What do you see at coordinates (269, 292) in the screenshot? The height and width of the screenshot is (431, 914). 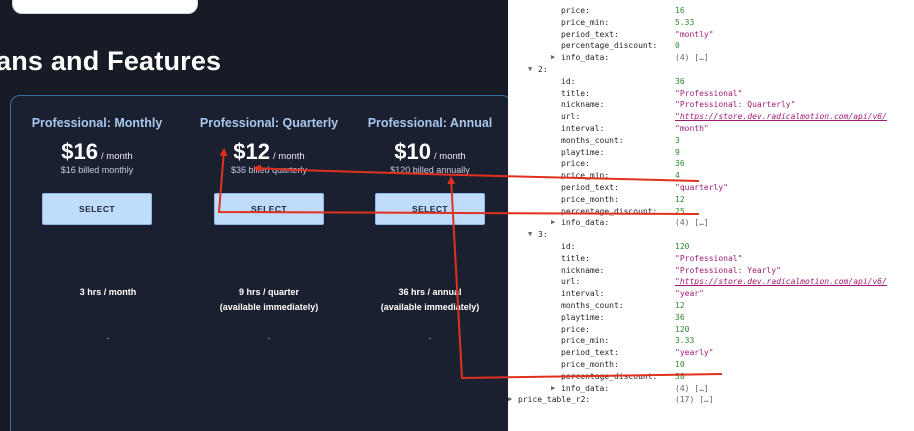 I see `hours-line: 9 hrs / quarter` at bounding box center [269, 292].